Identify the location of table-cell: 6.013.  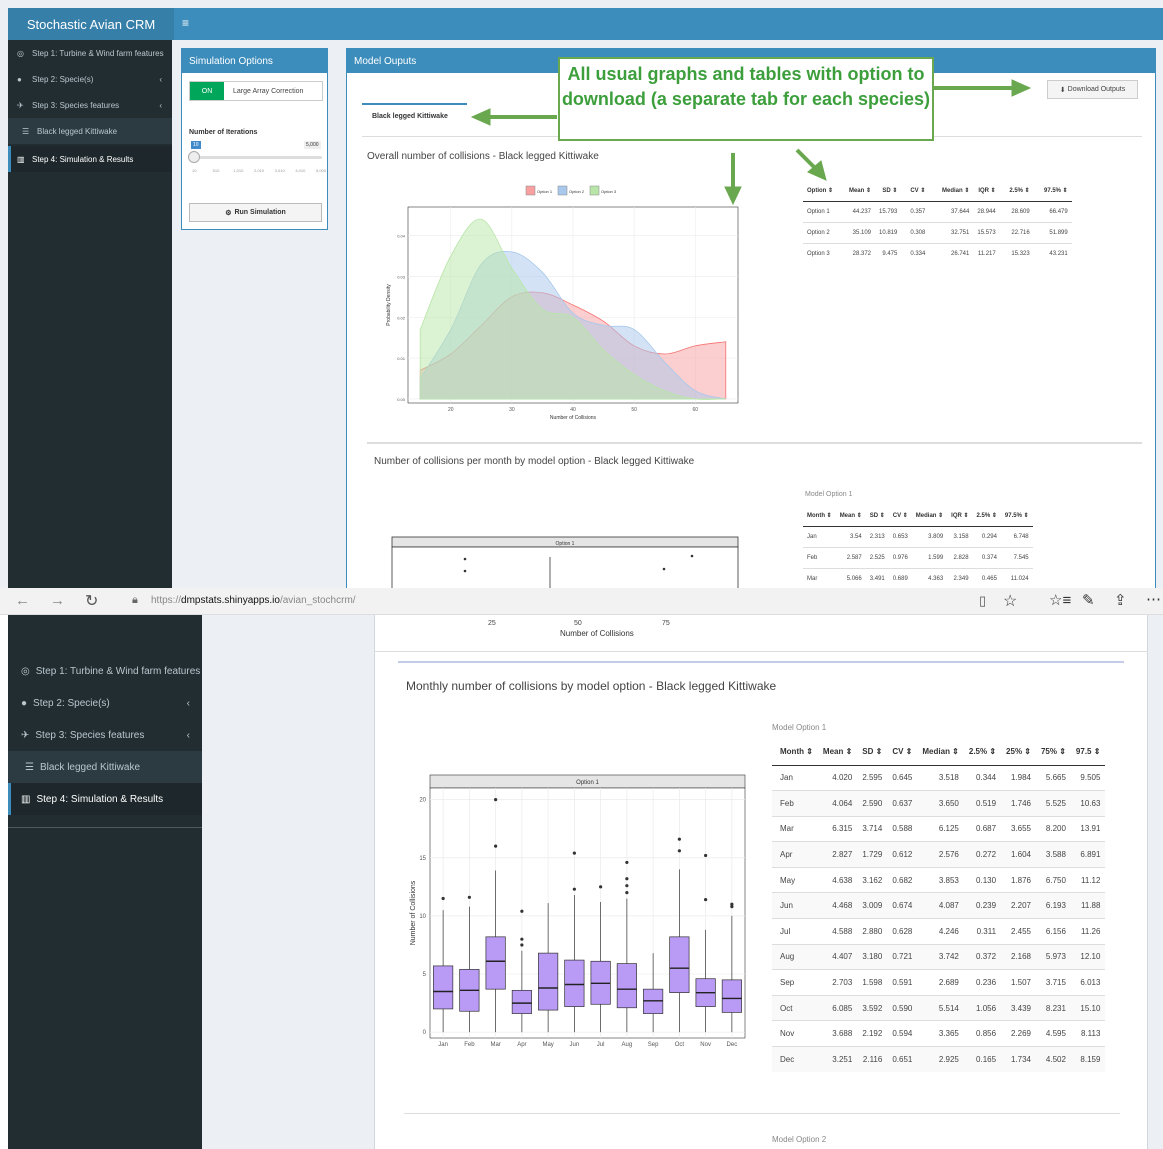
(1088, 982).